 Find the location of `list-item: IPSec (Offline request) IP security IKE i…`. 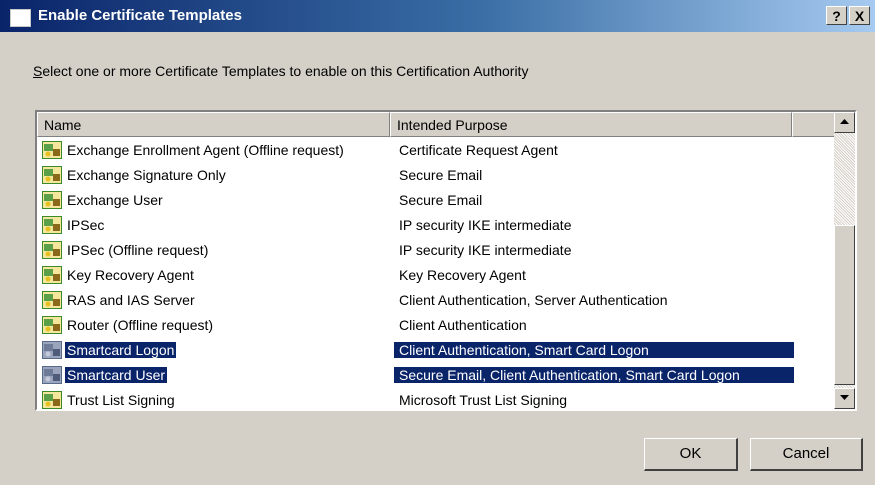

list-item: IPSec (Offline request) IP security IKE i… is located at coordinates (437, 249).